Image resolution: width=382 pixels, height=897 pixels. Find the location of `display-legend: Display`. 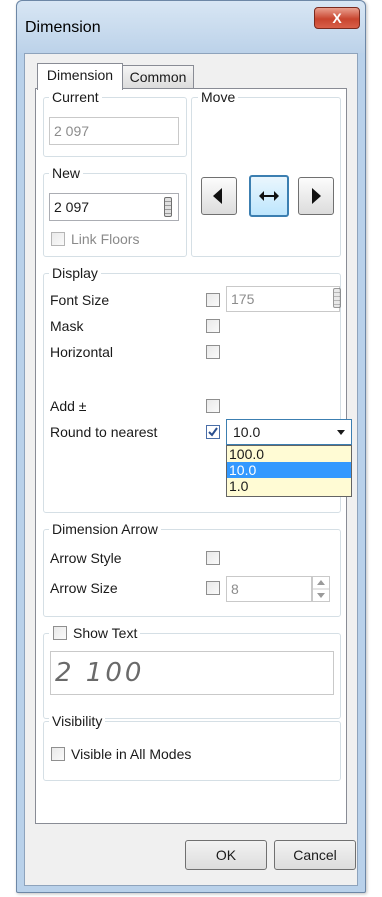

display-legend: Display is located at coordinates (75, 273).